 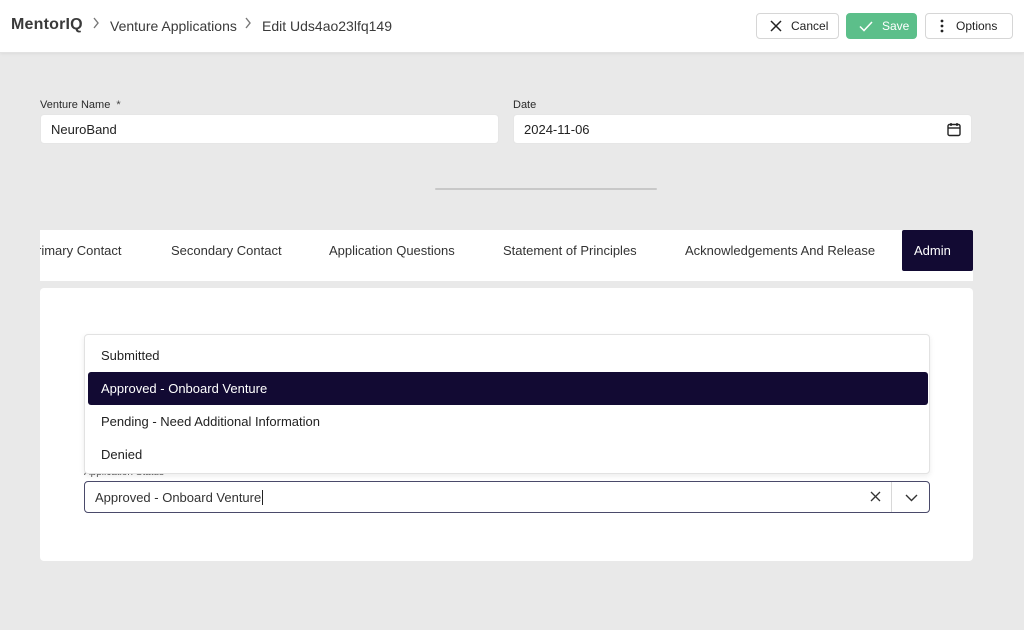 What do you see at coordinates (942, 26) in the screenshot?
I see `more-vertical-icon` at bounding box center [942, 26].